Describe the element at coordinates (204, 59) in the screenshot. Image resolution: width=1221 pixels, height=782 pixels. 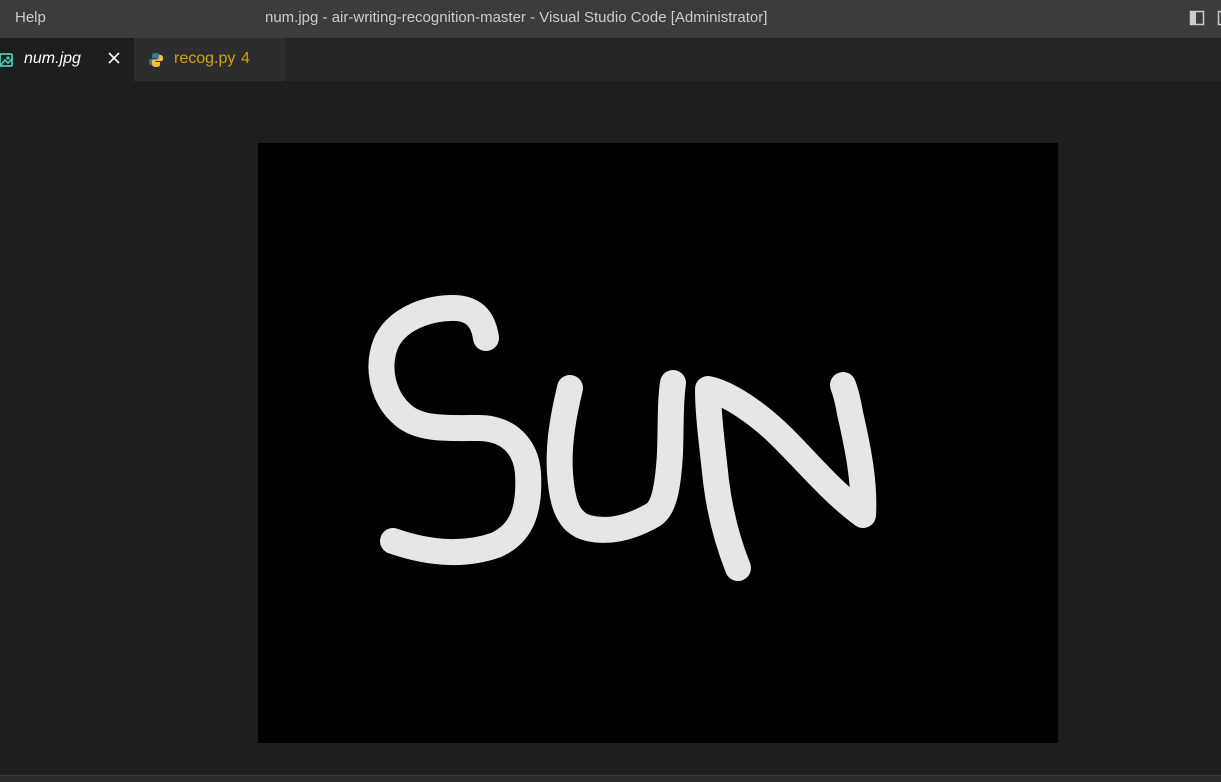
I see `tab-label: recog.py` at that location.